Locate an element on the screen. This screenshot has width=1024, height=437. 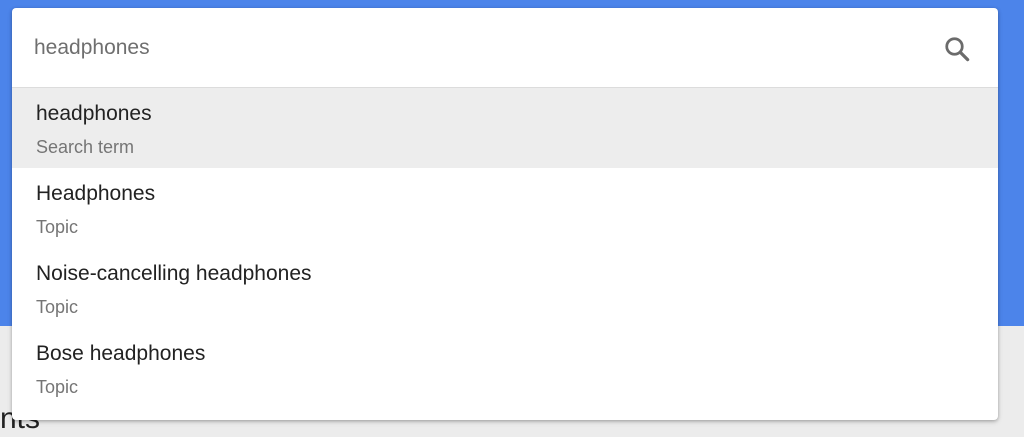
suggestion-type: Search term is located at coordinates (85, 147).